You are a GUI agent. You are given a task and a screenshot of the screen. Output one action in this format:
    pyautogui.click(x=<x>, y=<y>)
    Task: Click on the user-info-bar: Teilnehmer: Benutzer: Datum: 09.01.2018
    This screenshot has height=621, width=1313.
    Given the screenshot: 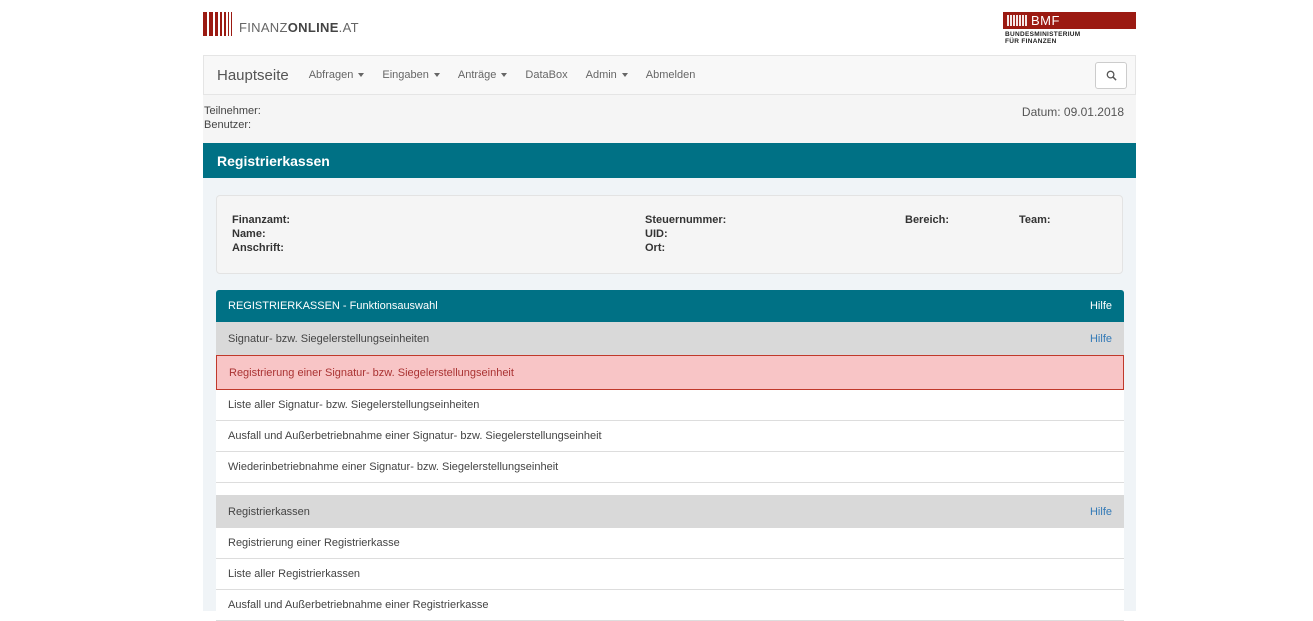 What is the action you would take?
    pyautogui.click(x=669, y=119)
    